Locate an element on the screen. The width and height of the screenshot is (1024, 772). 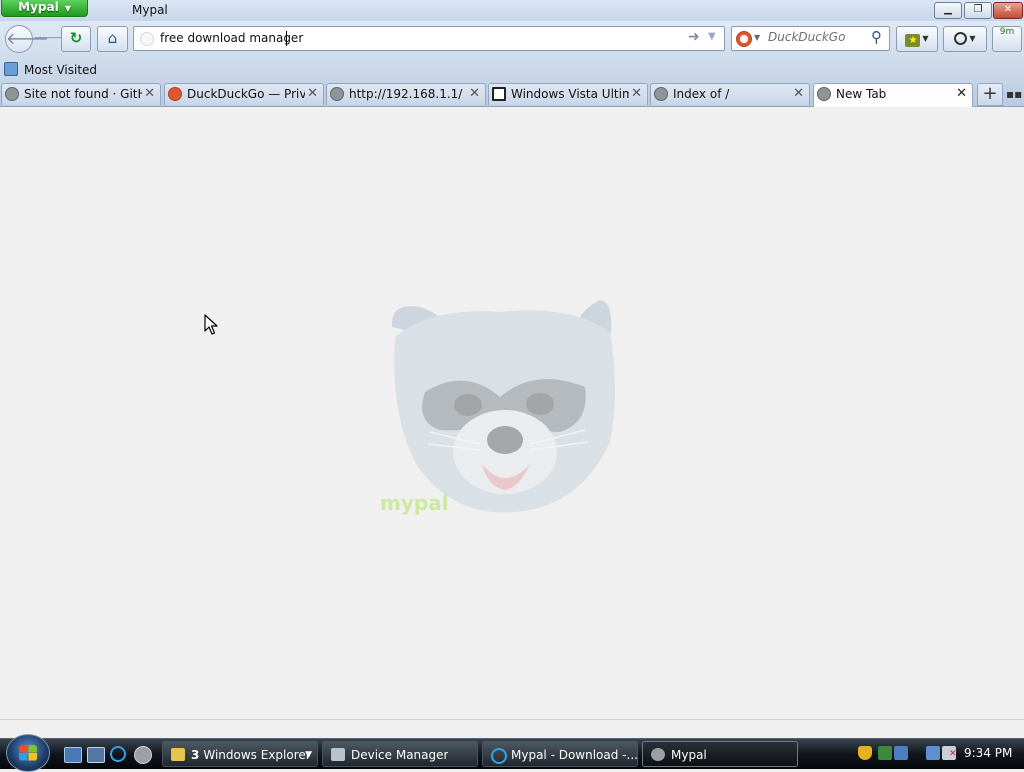
text-cursor is located at coordinates (286, 38).